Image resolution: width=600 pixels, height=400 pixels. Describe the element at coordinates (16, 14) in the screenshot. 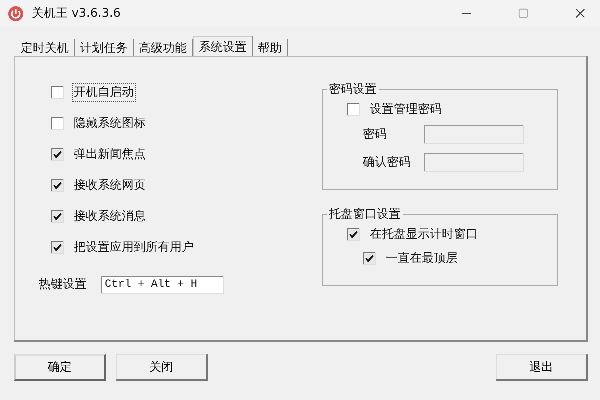

I see `power-icon` at that location.